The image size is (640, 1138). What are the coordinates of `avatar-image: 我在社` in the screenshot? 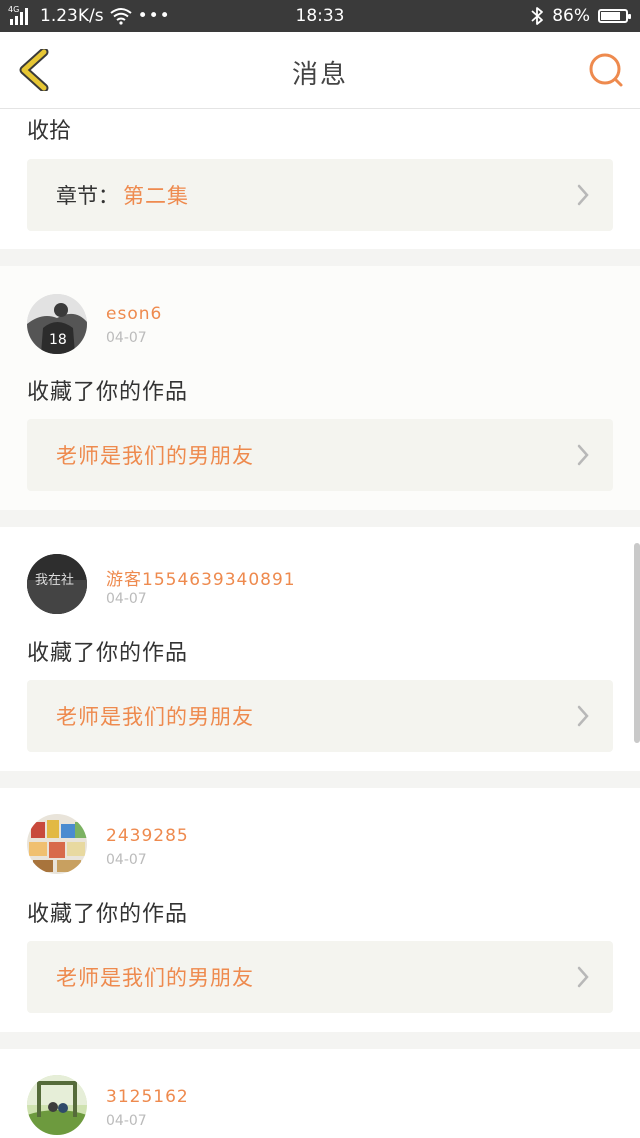 It's located at (57, 584).